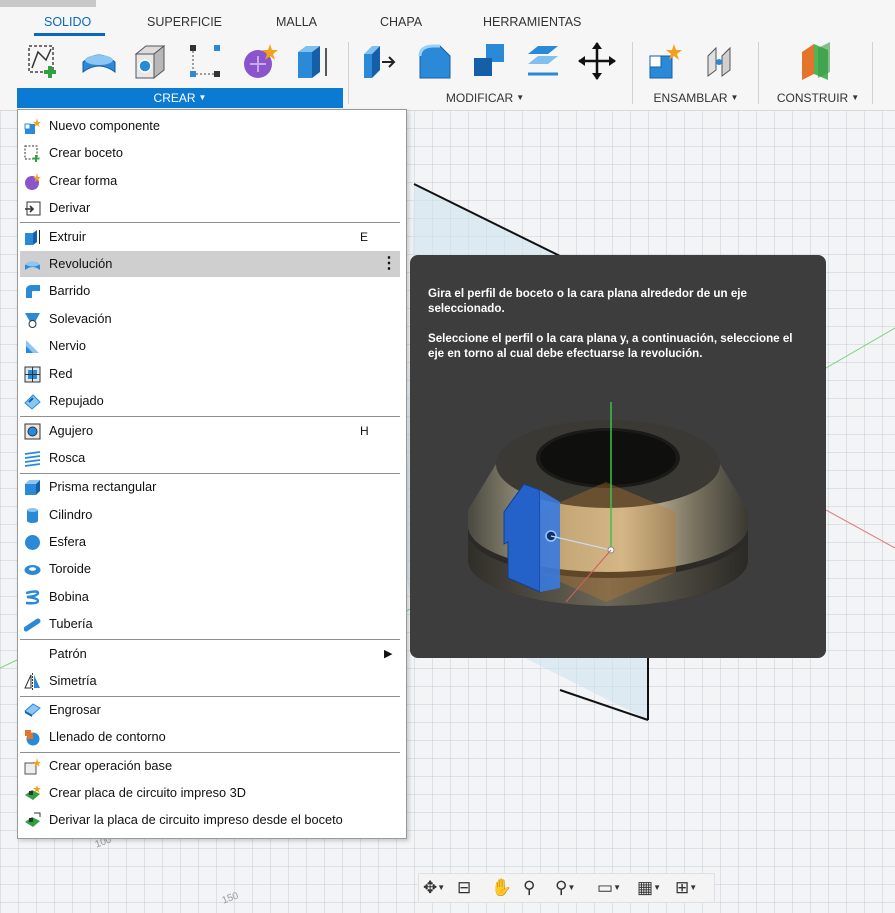  Describe the element at coordinates (529, 888) in the screenshot. I see `zoom-icon: ⚲` at that location.